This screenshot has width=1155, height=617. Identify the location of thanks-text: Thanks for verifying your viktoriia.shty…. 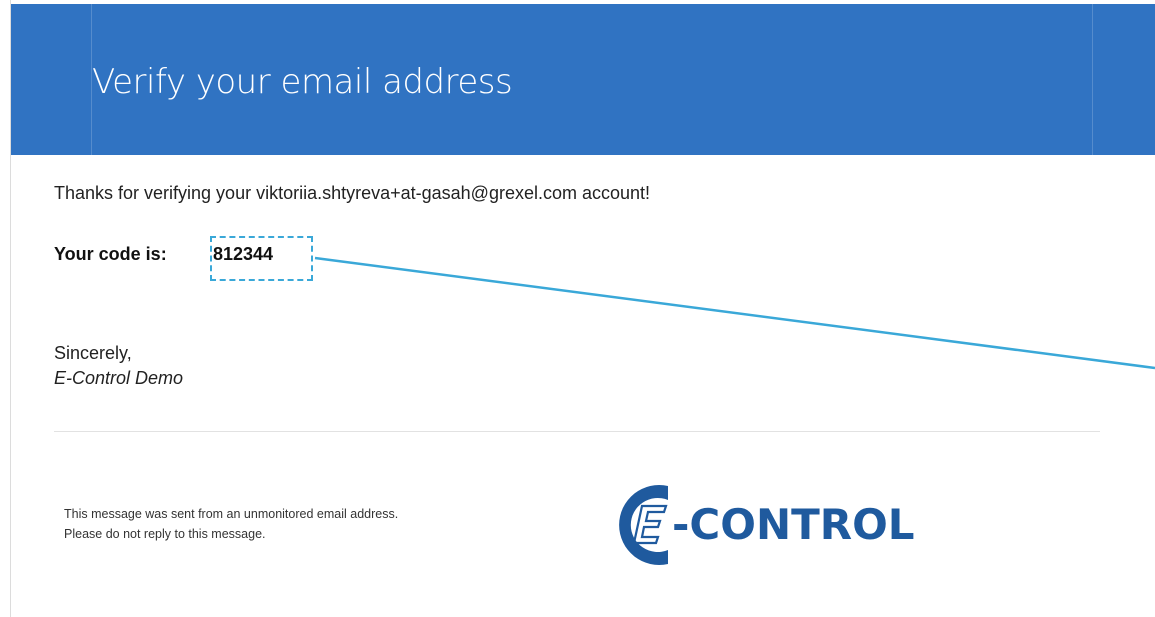
(352, 193).